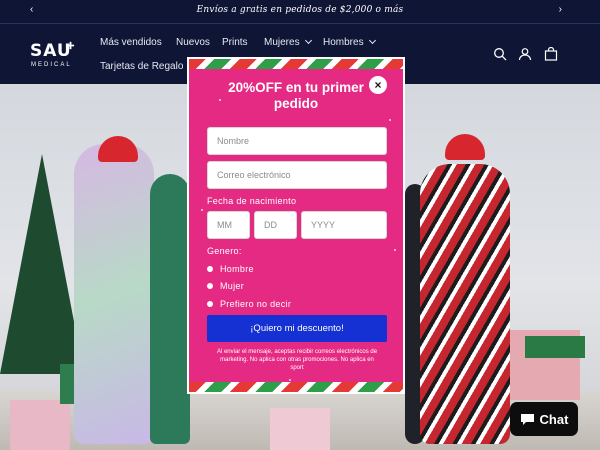  What do you see at coordinates (70, 45) in the screenshot?
I see `cross-icon` at bounding box center [70, 45].